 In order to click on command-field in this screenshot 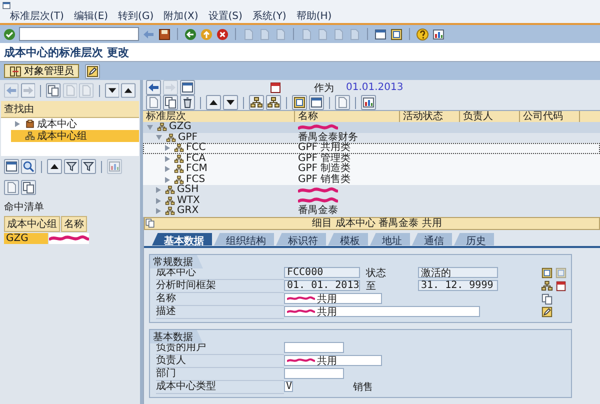, I will do `click(79, 34)`.